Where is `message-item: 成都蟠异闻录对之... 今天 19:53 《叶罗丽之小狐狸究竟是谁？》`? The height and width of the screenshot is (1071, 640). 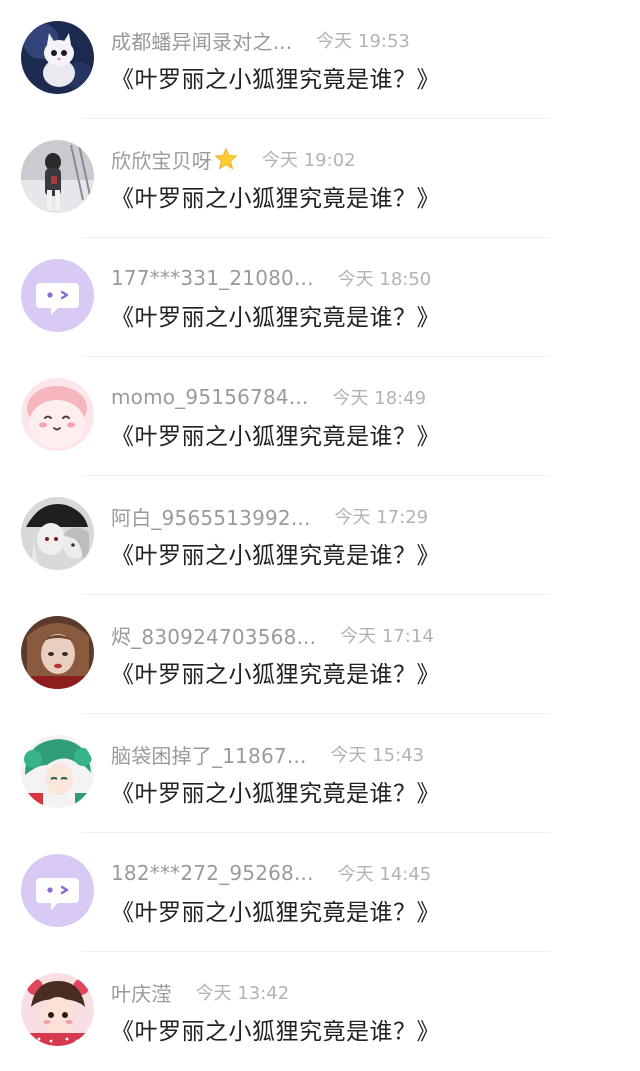 message-item: 成都蟠异闻录对之... 今天 19:53 《叶罗丽之小狐狸究竟是谁？》 is located at coordinates (320, 59).